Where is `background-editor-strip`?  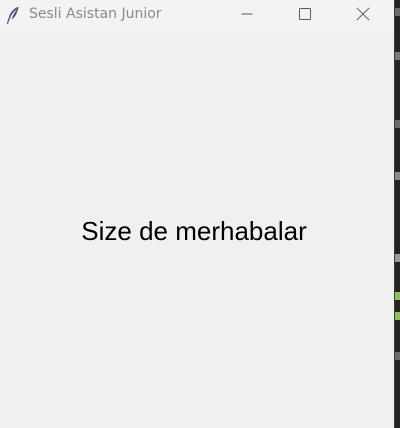 background-editor-strip is located at coordinates (397, 214).